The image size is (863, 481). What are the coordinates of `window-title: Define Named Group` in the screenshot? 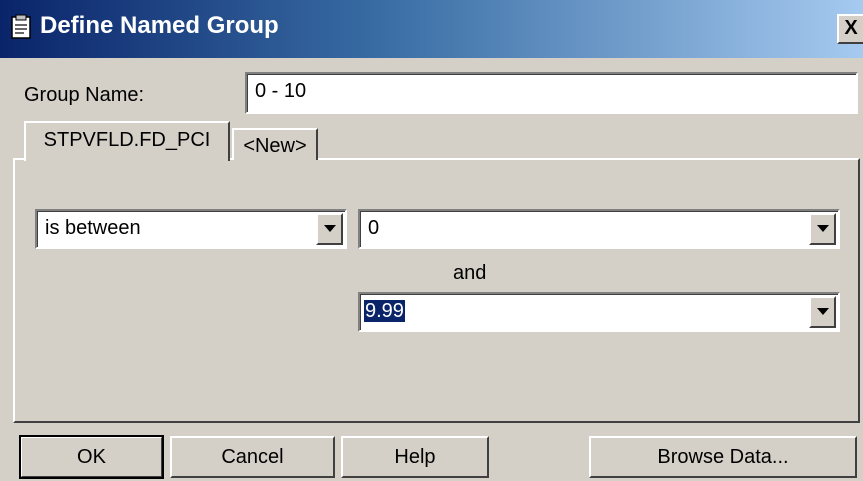 It's located at (159, 25).